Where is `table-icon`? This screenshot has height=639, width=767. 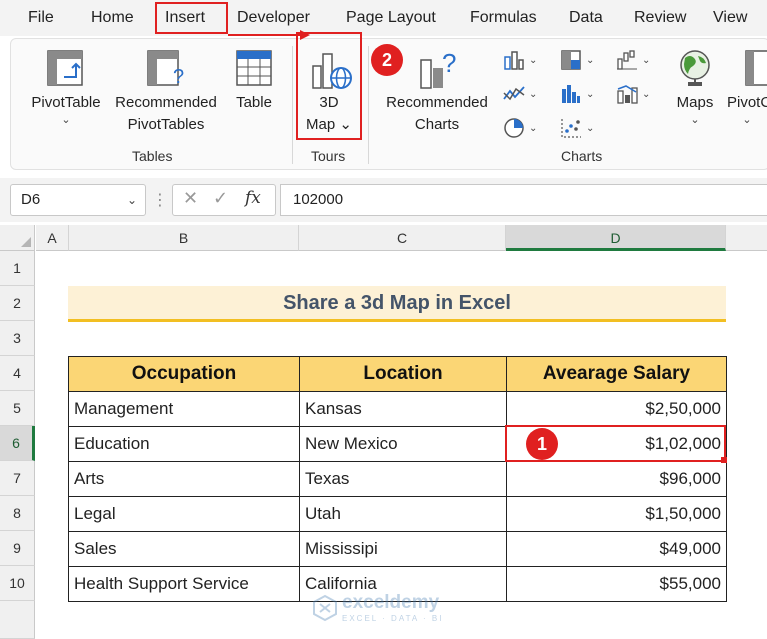 table-icon is located at coordinates (254, 68).